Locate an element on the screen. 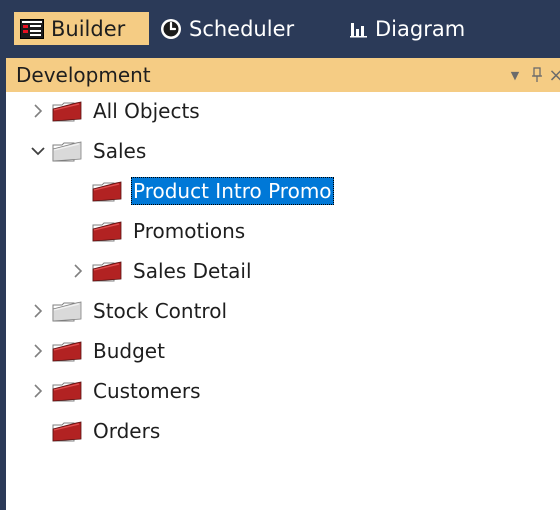  dropdown-arrow-icon: ▼ is located at coordinates (515, 75).